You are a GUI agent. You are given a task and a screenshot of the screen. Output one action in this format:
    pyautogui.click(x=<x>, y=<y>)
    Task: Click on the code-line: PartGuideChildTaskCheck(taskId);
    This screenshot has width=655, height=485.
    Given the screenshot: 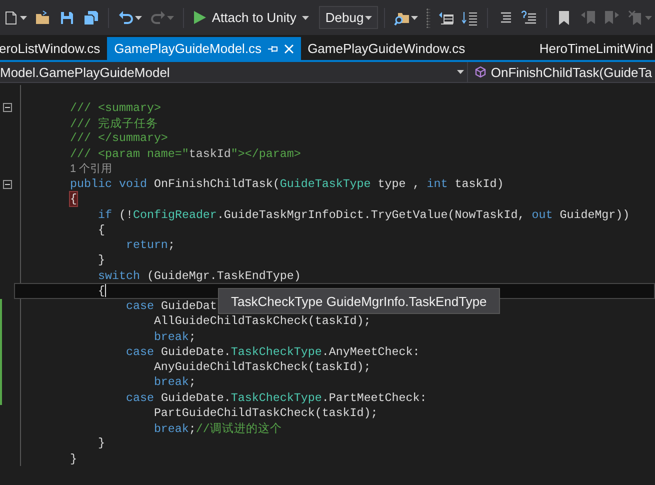 What is the action you would take?
    pyautogui.click(x=265, y=413)
    